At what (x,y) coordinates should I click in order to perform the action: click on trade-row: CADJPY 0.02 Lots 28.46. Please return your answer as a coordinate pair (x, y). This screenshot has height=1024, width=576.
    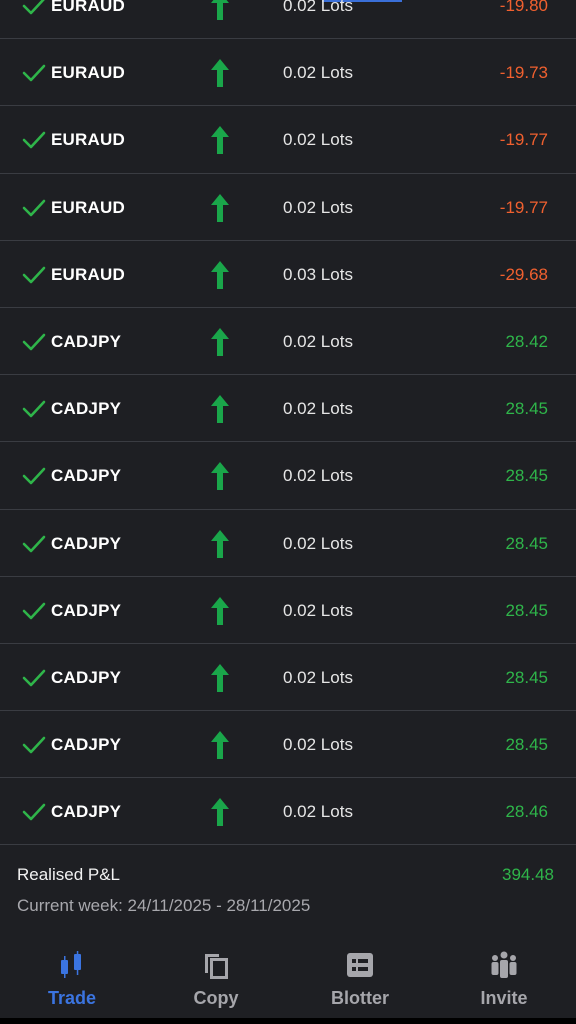
    Looking at the image, I should click on (288, 812).